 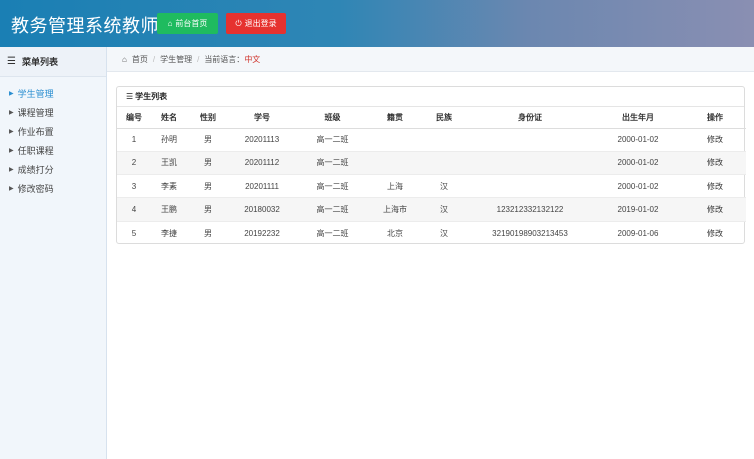 What do you see at coordinates (395, 118) in the screenshot?
I see `col-hometown: 籍贯` at bounding box center [395, 118].